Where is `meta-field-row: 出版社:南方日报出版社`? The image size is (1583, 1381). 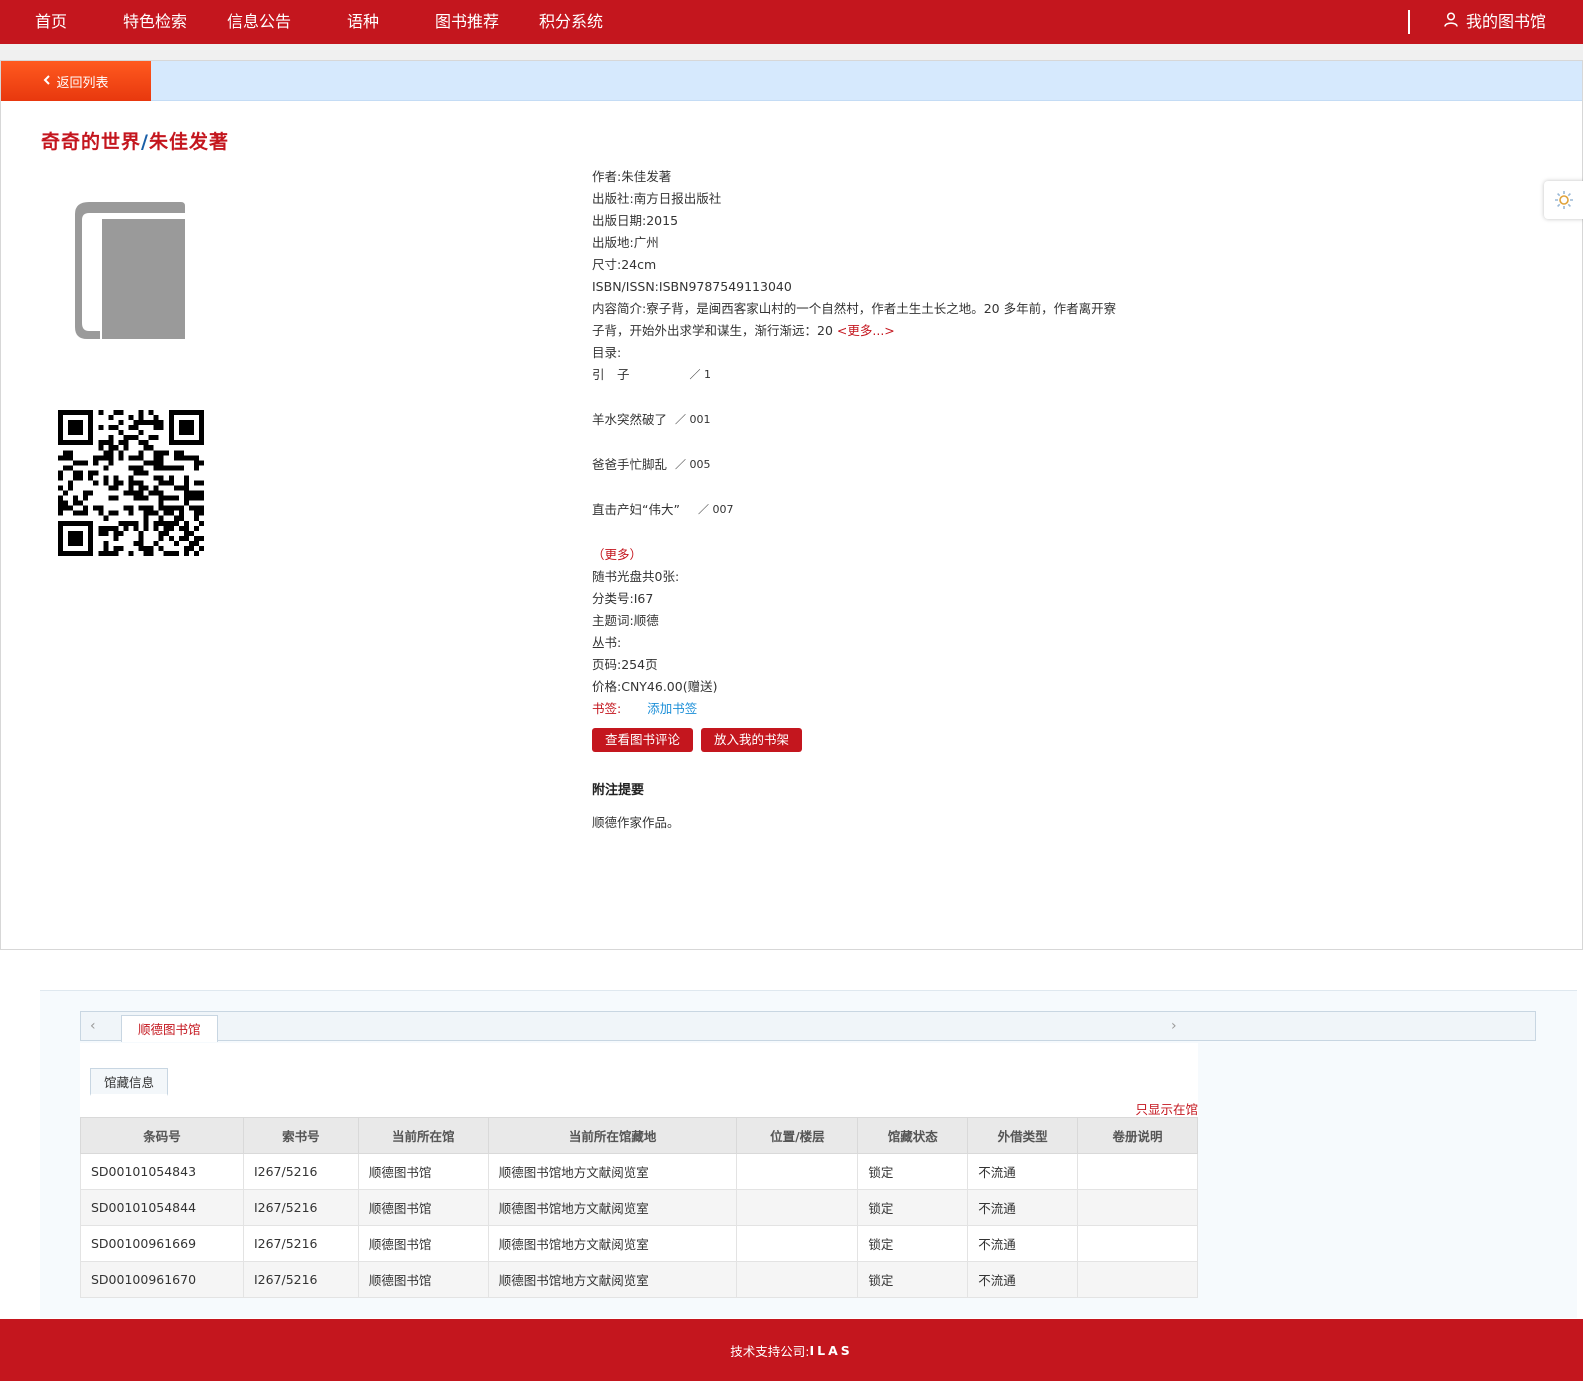
meta-field-row: 出版社:南方日报出版社 is located at coordinates (857, 199).